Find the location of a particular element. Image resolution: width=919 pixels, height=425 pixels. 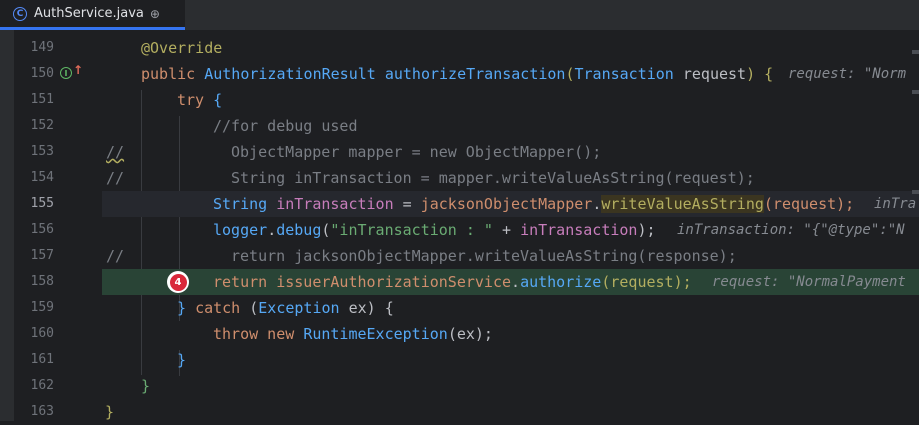

code-text: throw new RuntimeException(ex); is located at coordinates (353, 334).